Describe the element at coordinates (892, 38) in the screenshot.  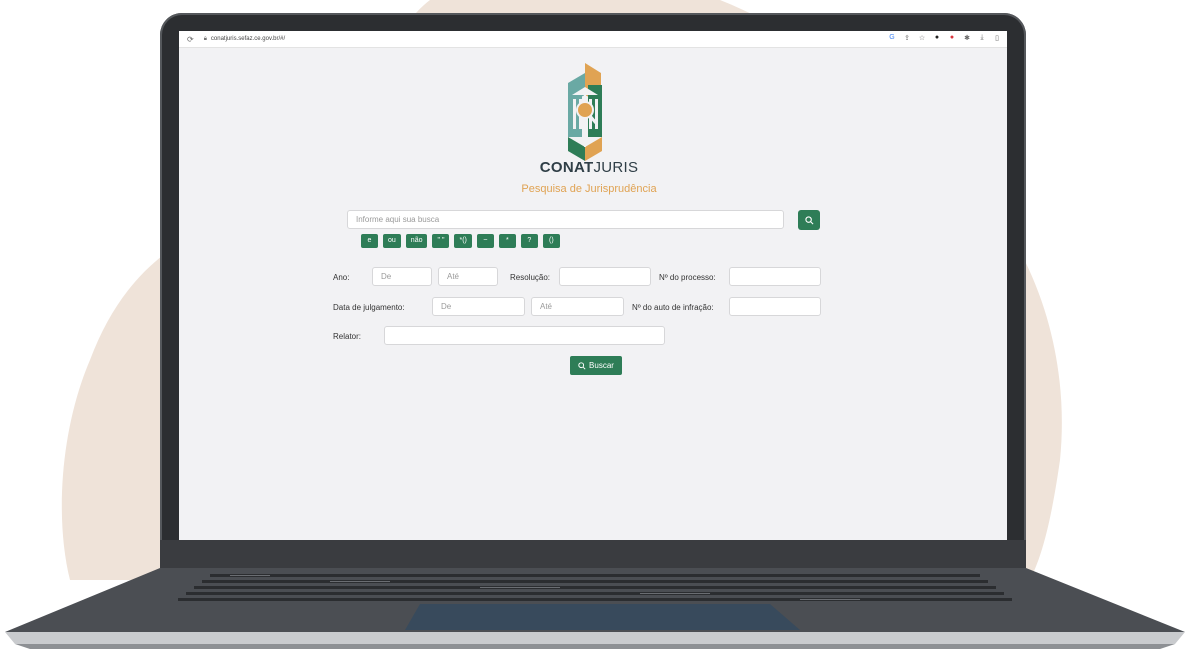
I see `google-icon: G` at that location.